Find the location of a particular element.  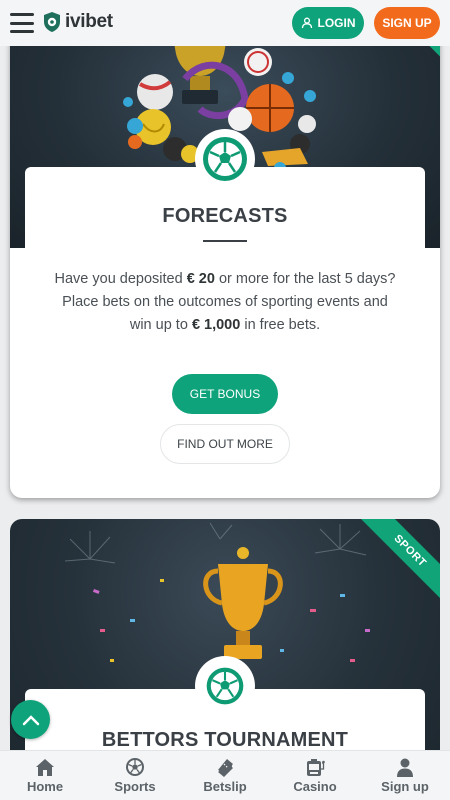

nav-home: Home is located at coordinates (45, 775).